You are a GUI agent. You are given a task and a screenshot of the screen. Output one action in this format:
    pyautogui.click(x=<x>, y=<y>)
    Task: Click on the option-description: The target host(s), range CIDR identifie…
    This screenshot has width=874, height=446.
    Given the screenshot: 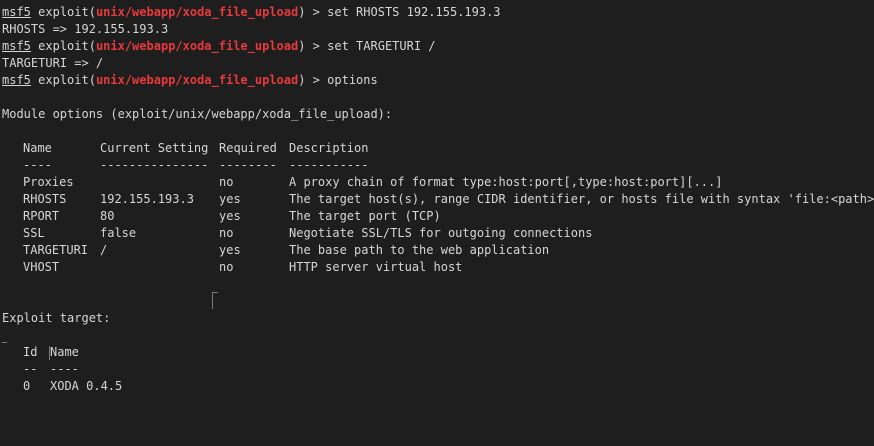 What is the action you would take?
    pyautogui.click(x=581, y=199)
    